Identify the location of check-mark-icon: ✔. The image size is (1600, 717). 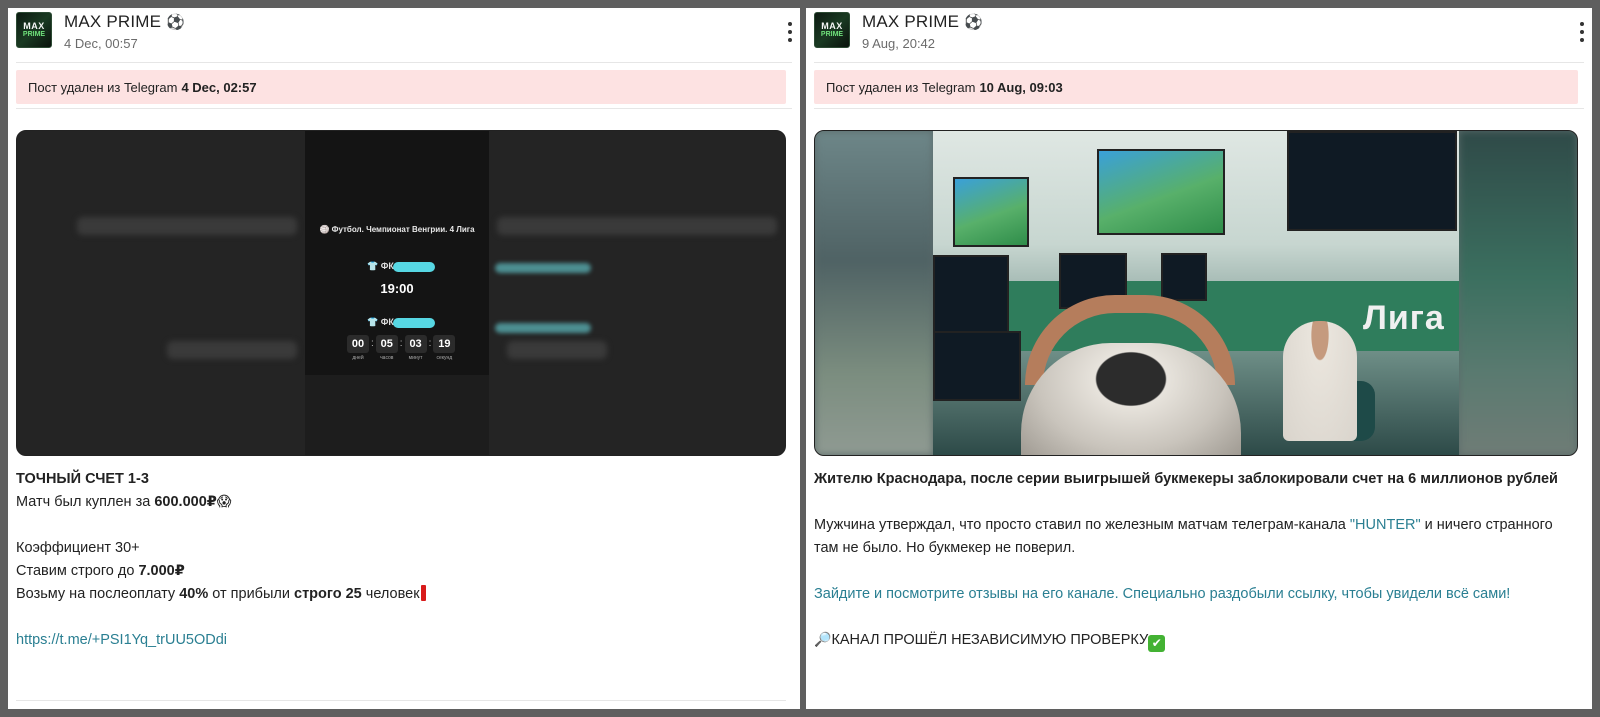
(1157, 643).